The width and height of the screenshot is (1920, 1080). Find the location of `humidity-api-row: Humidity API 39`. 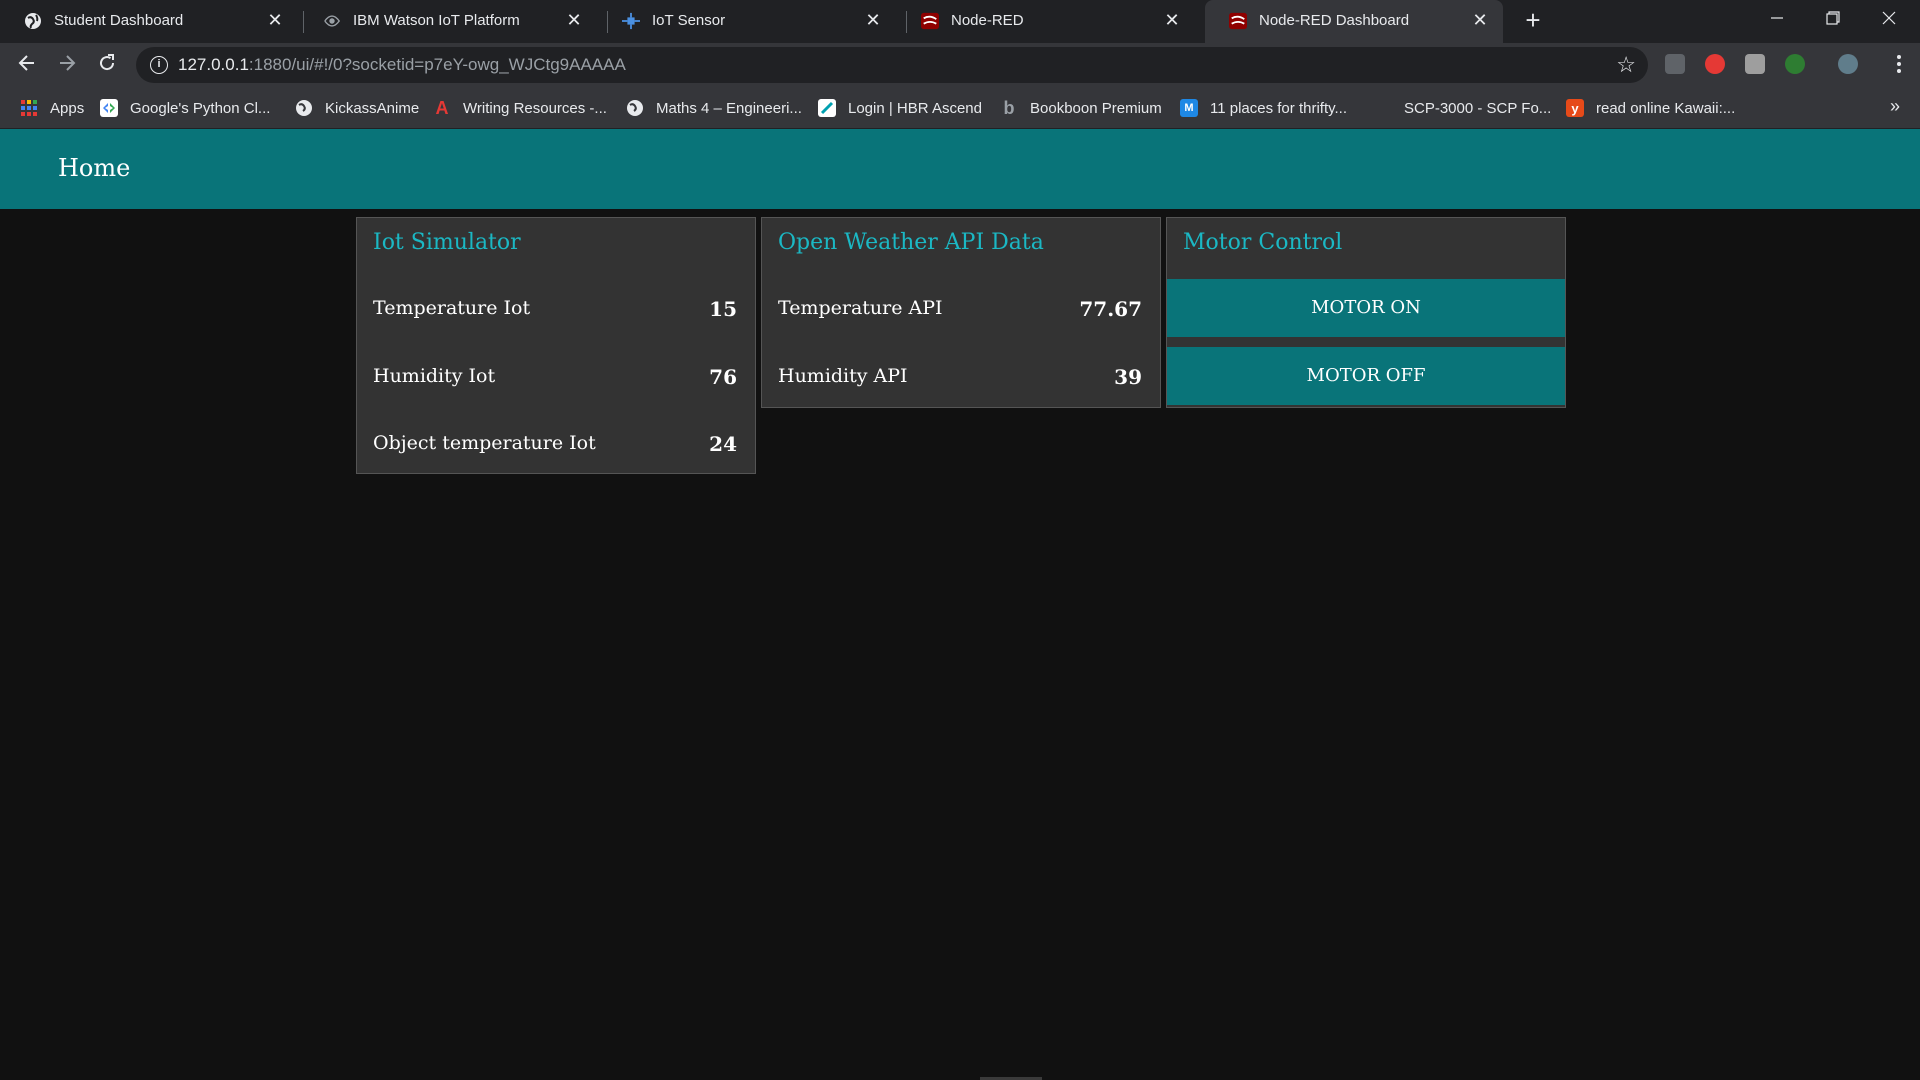

humidity-api-row: Humidity API 39 is located at coordinates (960, 377).